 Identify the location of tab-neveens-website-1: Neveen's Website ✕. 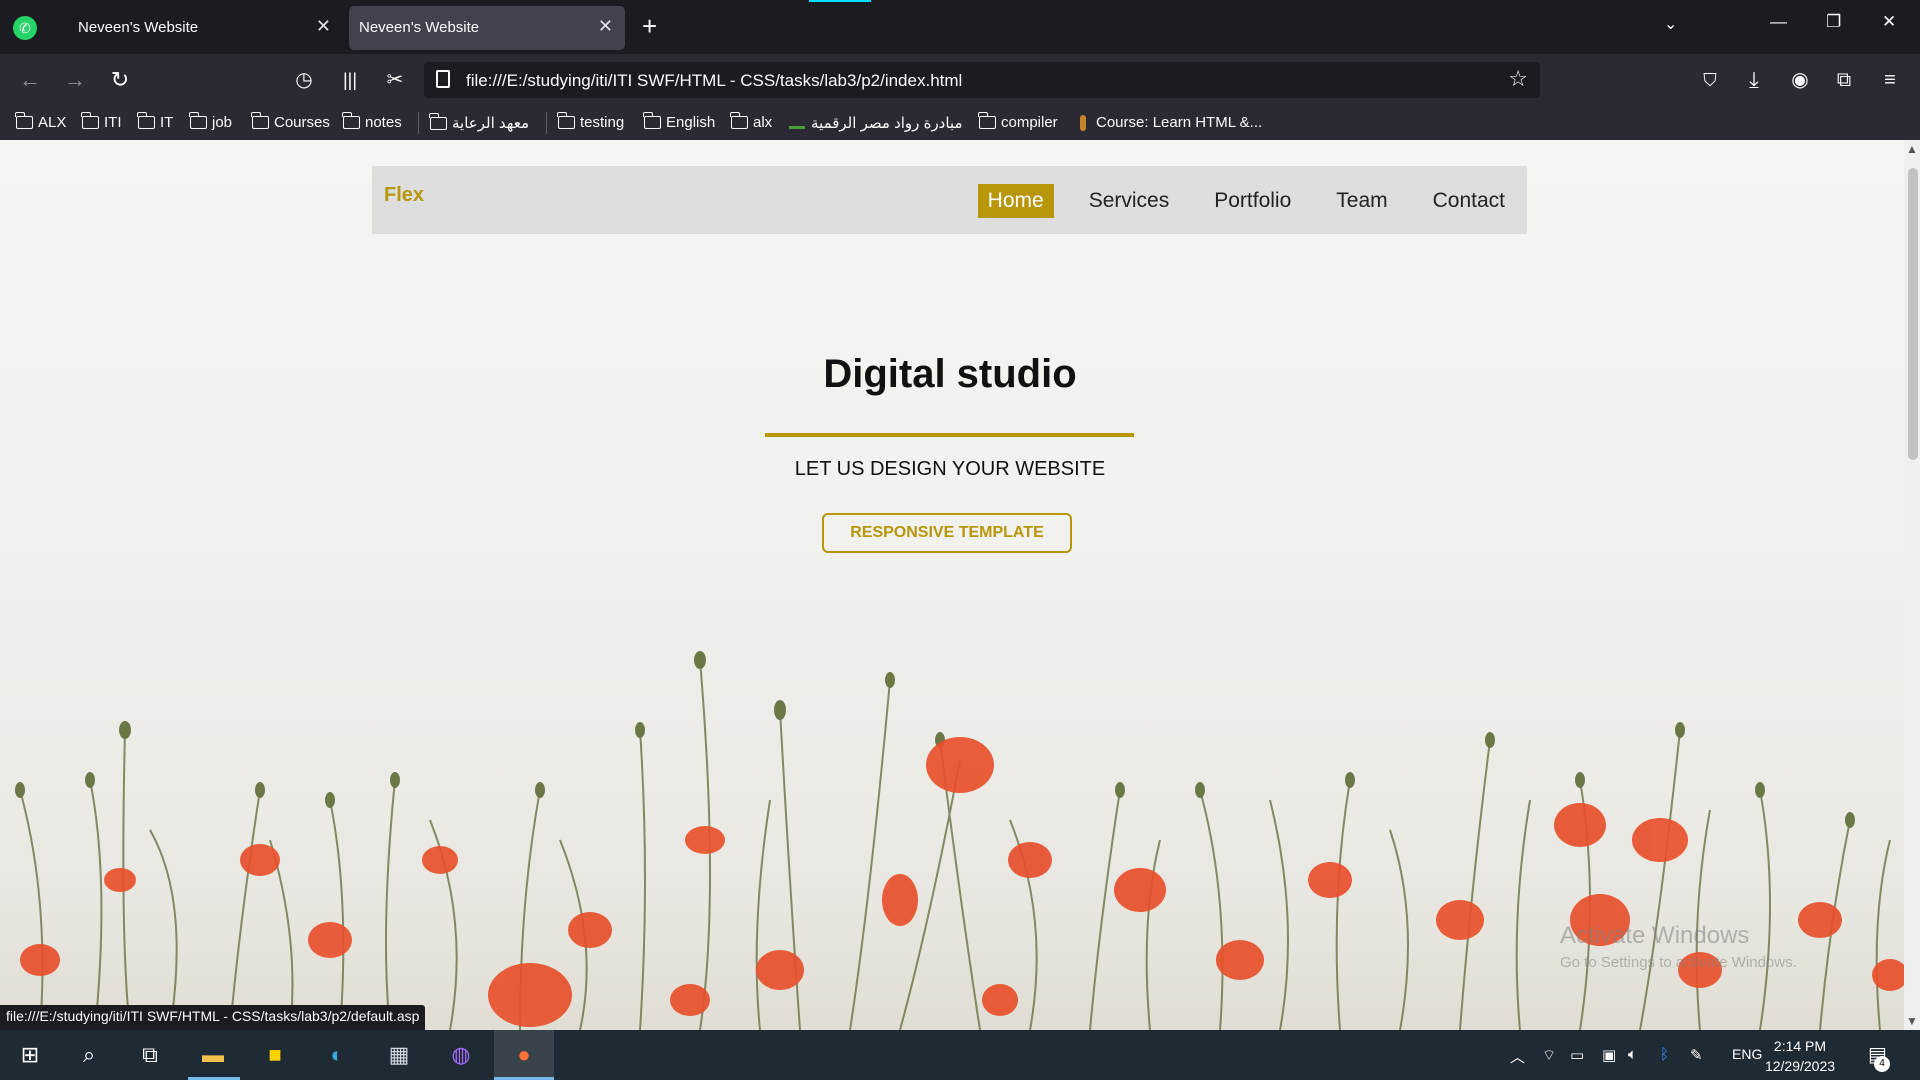
(205, 28).